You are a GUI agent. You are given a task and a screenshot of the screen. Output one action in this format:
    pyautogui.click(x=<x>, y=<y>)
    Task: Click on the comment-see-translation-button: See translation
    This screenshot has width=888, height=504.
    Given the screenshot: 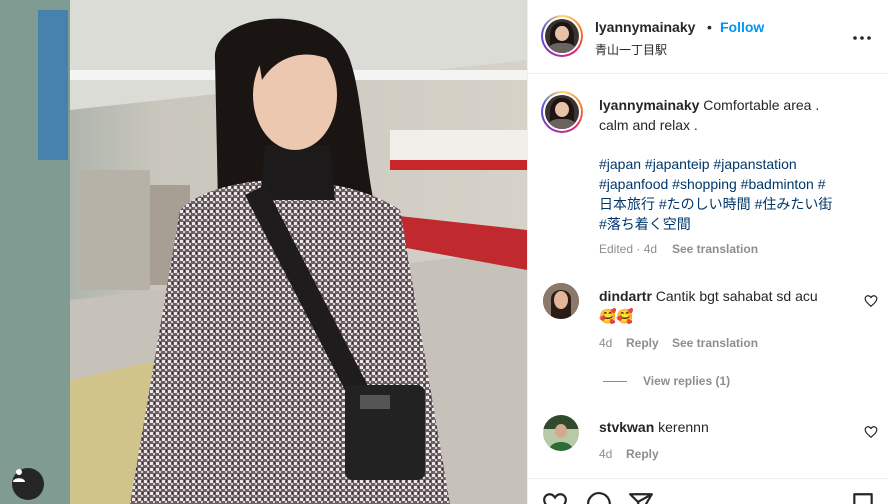 What is the action you would take?
    pyautogui.click(x=715, y=343)
    